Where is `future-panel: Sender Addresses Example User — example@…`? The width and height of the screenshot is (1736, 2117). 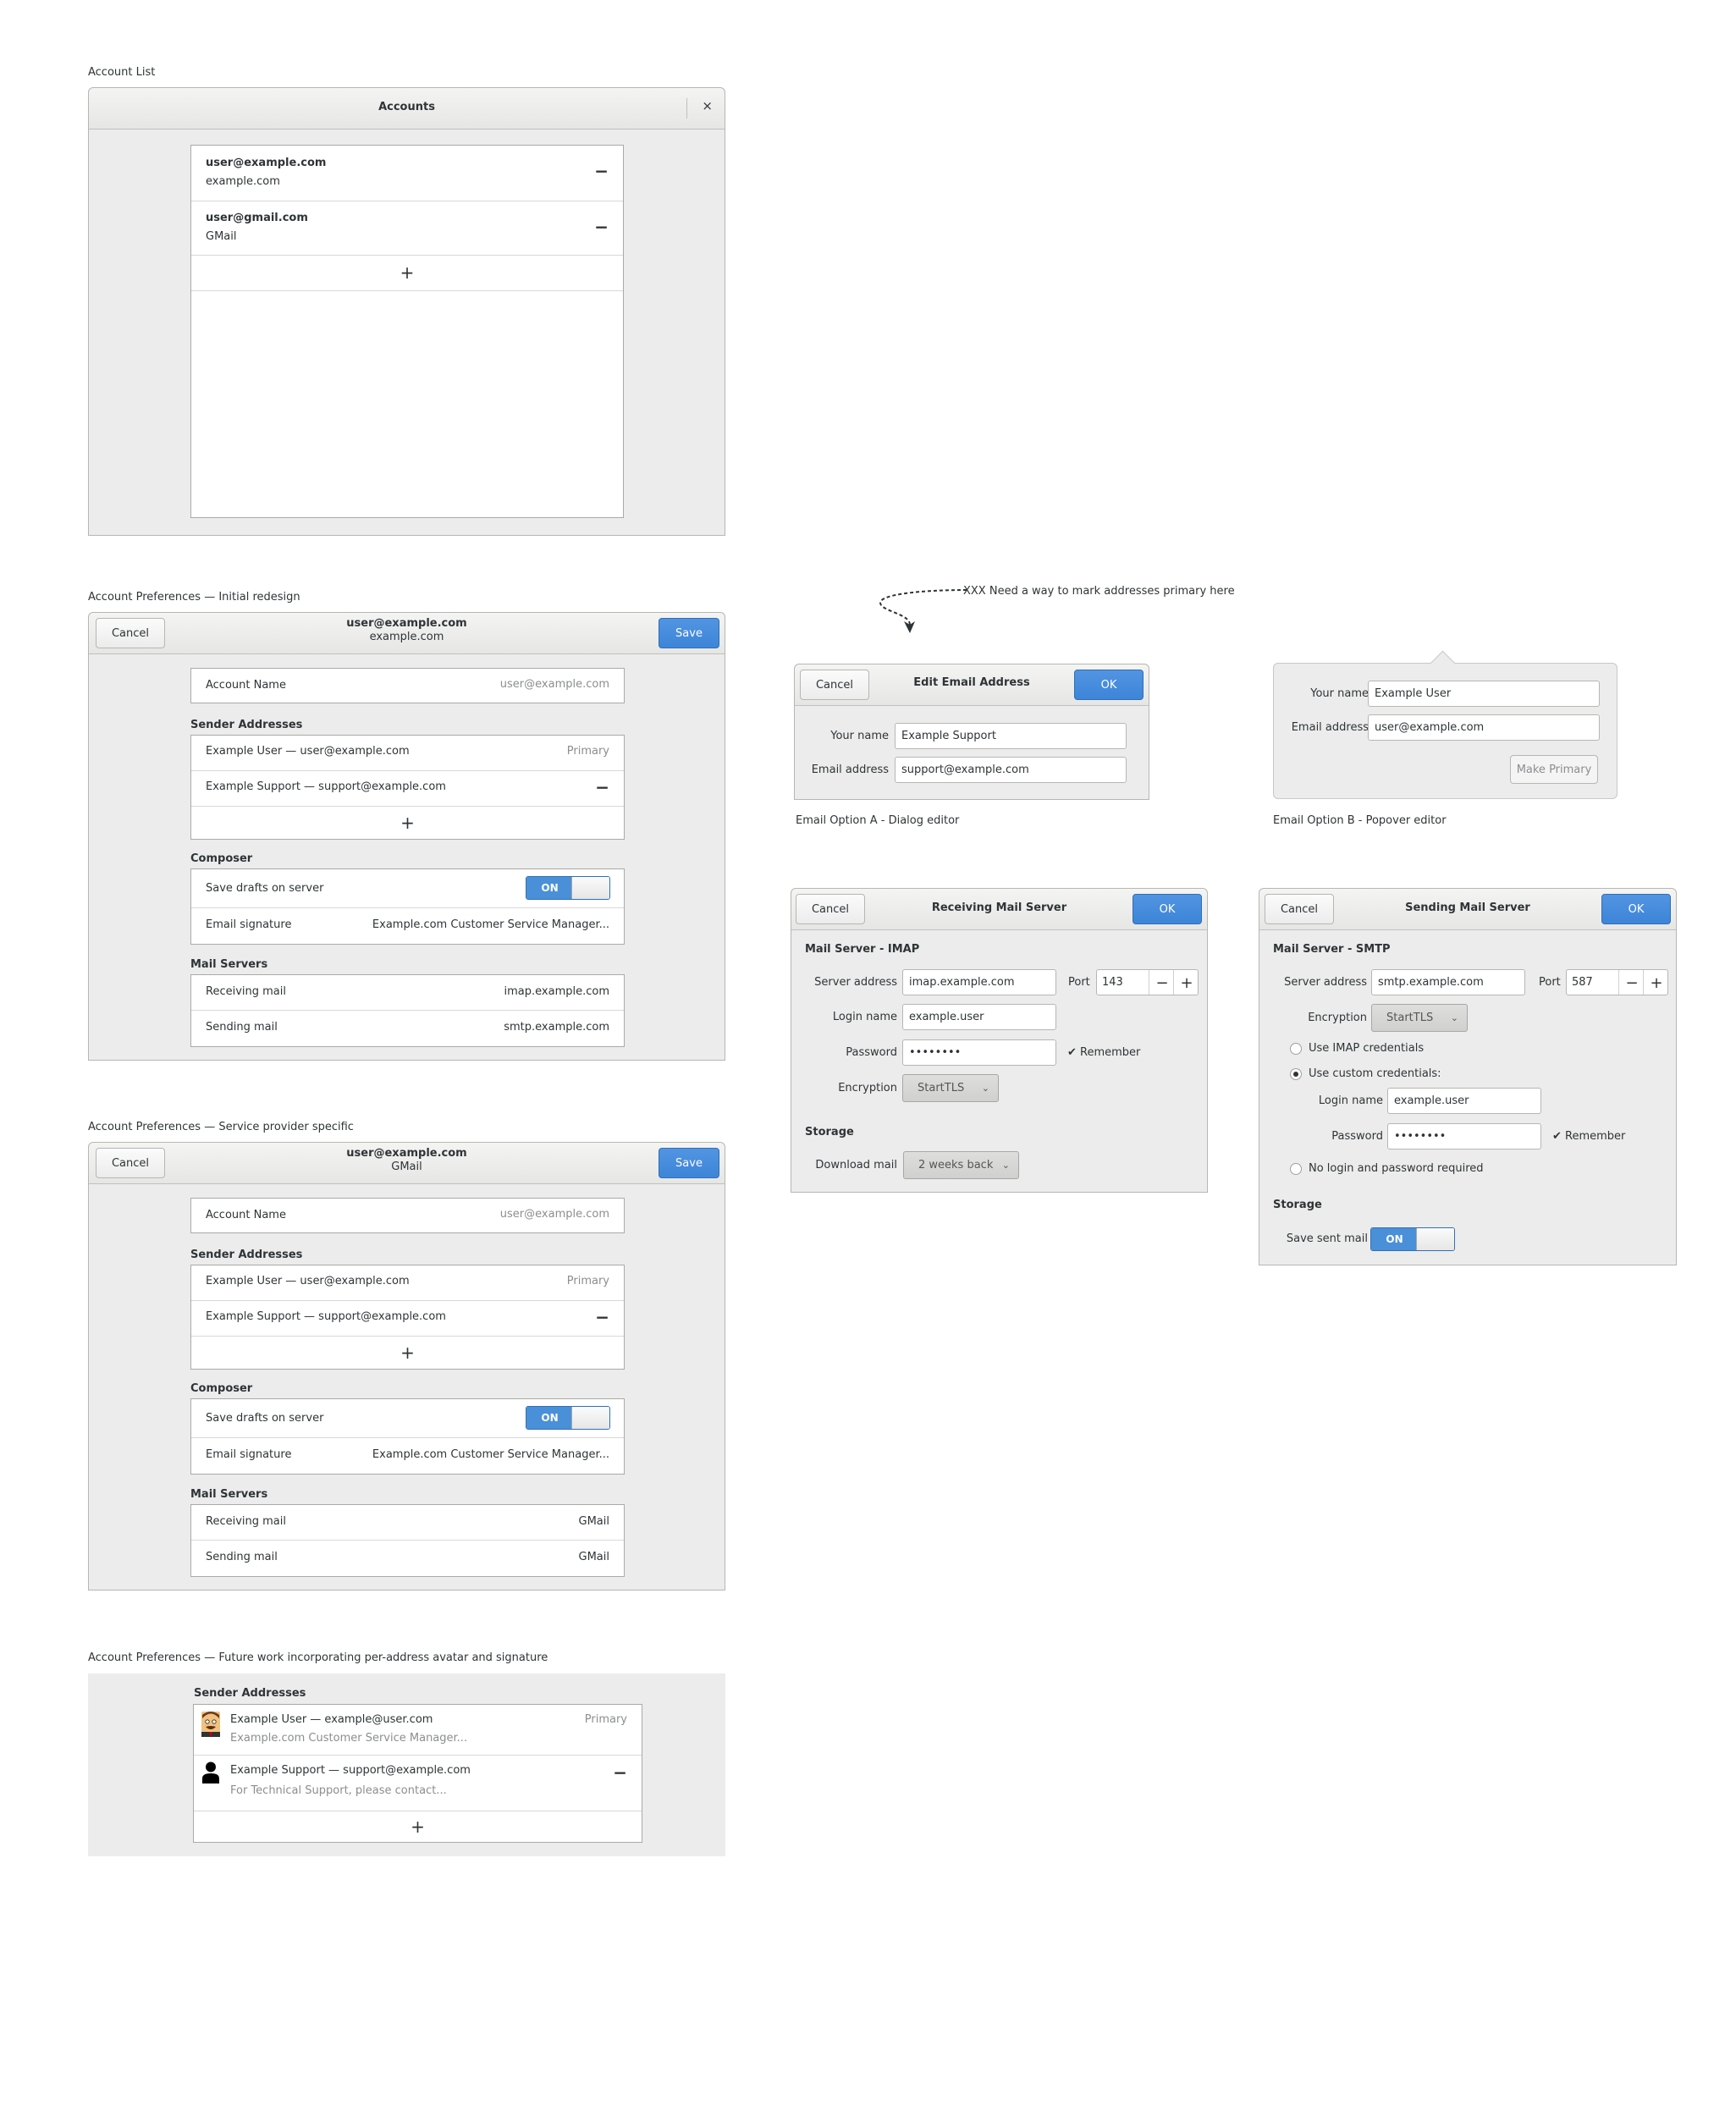
future-panel: Sender Addresses Example User — example@… is located at coordinates (406, 1764).